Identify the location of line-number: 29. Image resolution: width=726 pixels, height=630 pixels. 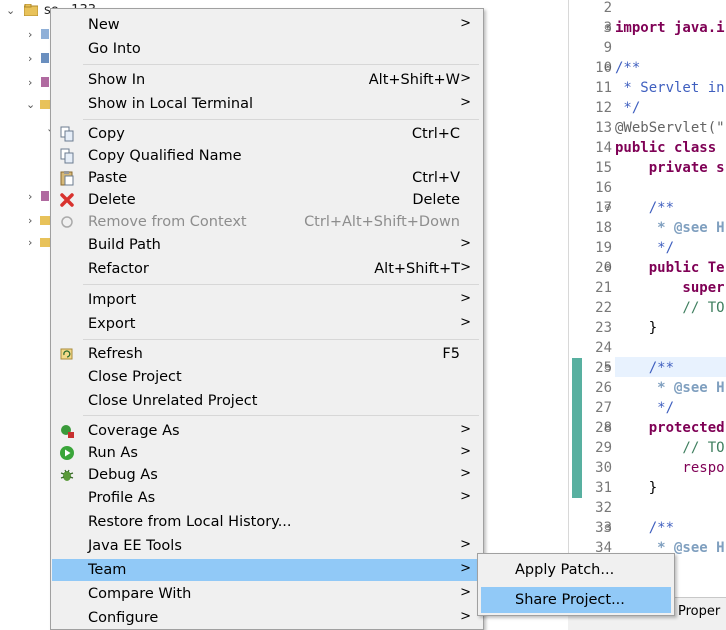
(603, 448).